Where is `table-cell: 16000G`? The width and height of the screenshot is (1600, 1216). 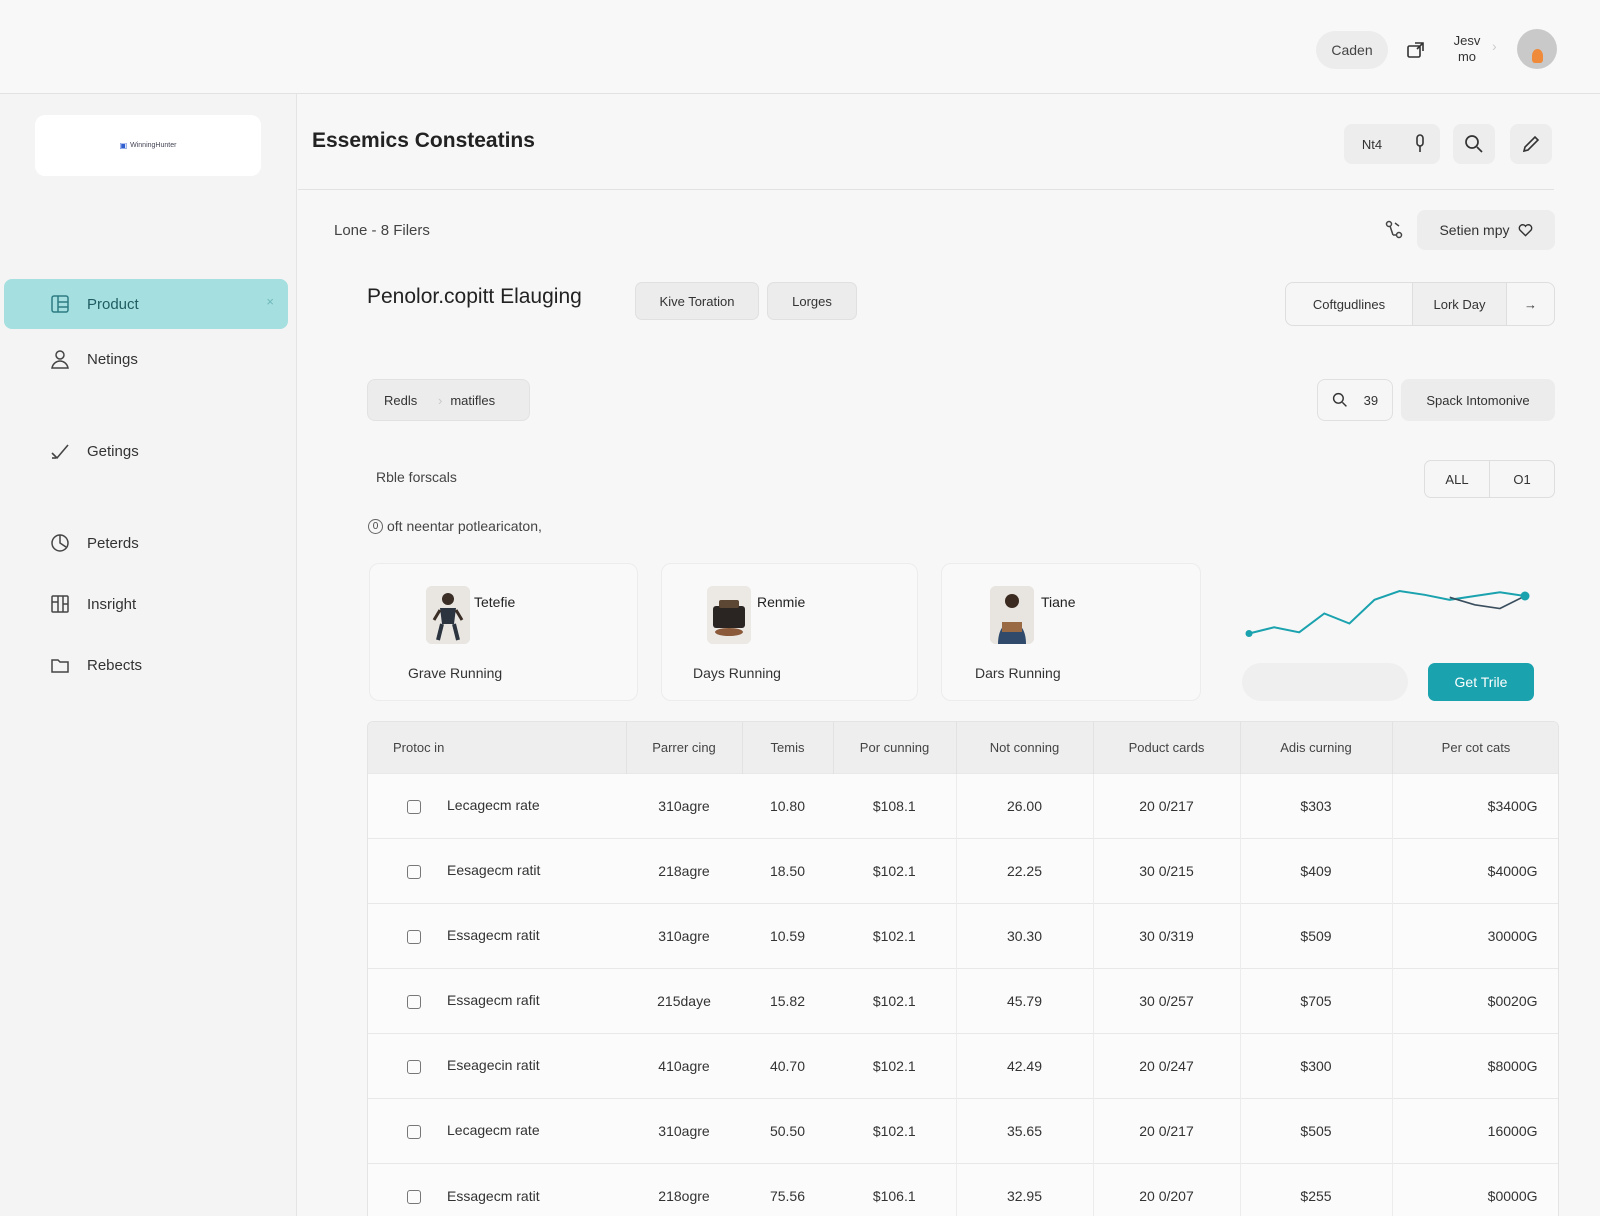 table-cell: 16000G is located at coordinates (1475, 1130).